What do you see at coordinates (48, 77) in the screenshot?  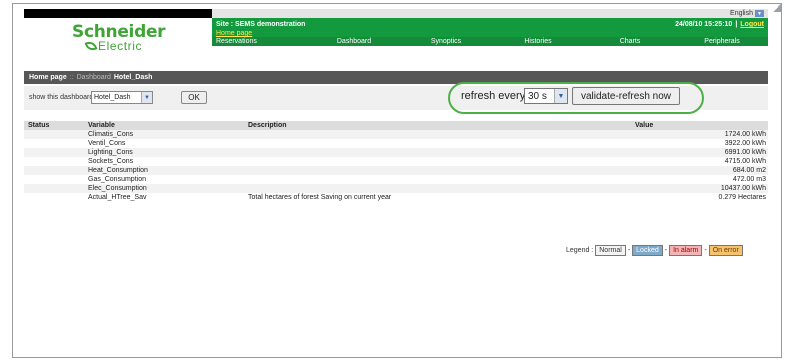 I see `breadcrumb-home: Home page` at bounding box center [48, 77].